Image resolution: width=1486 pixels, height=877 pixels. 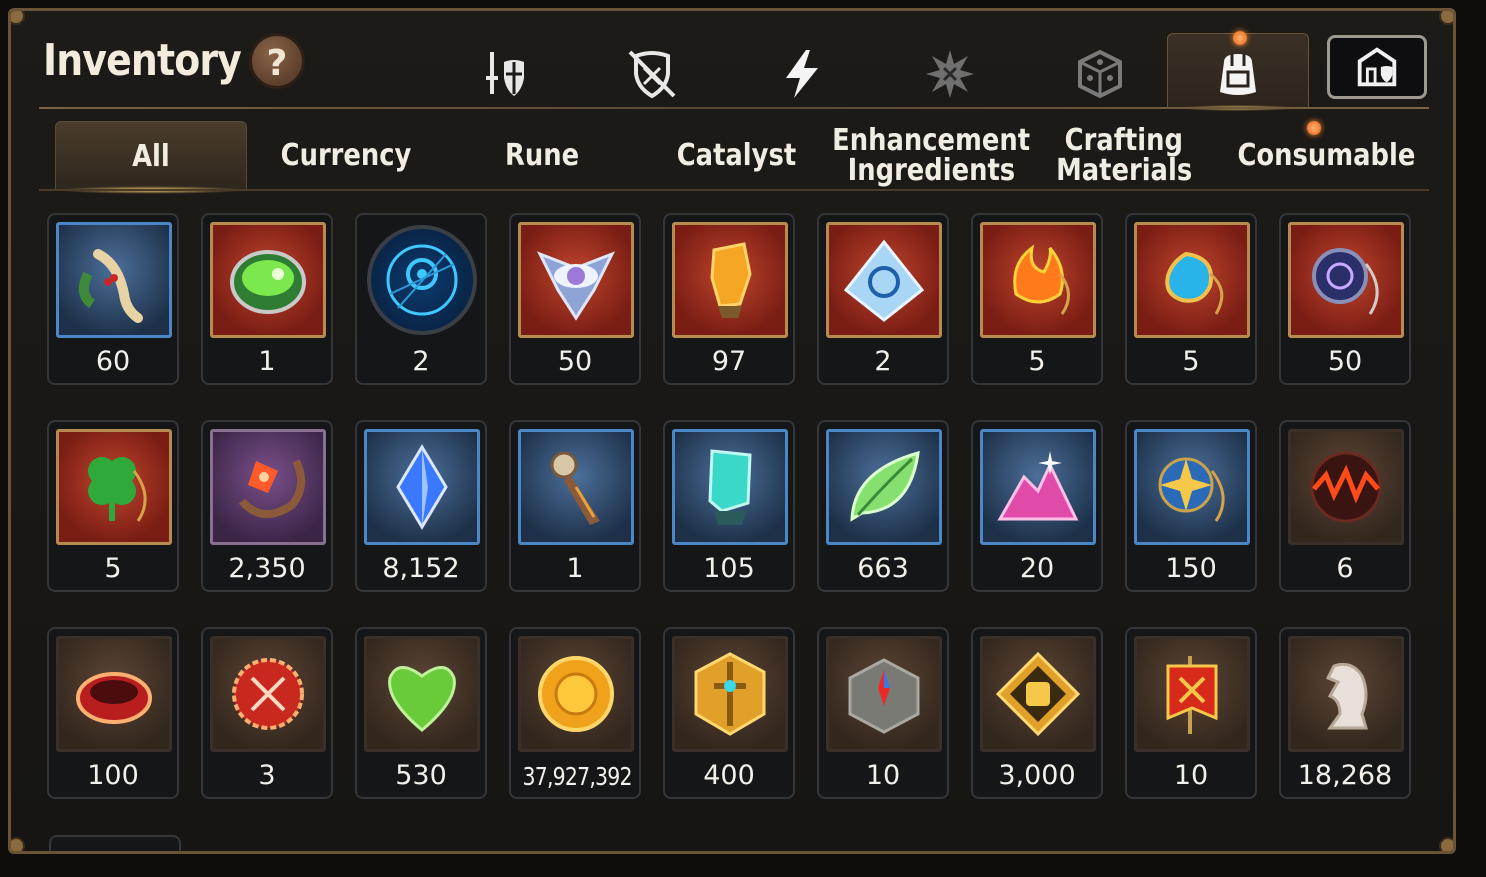 I want to click on category-tab-emblem, so click(x=950, y=74).